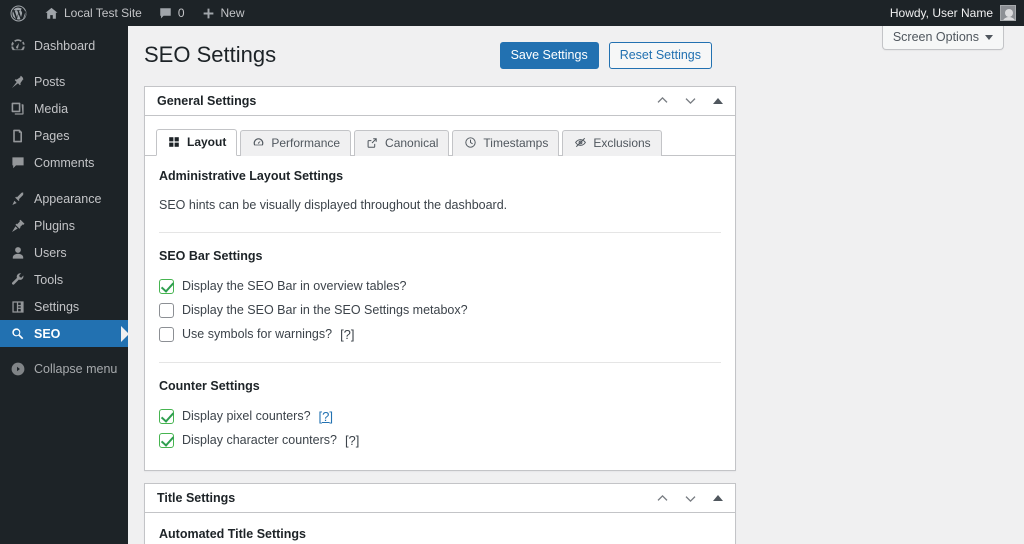  I want to click on tab-label: Canonical, so click(412, 142).